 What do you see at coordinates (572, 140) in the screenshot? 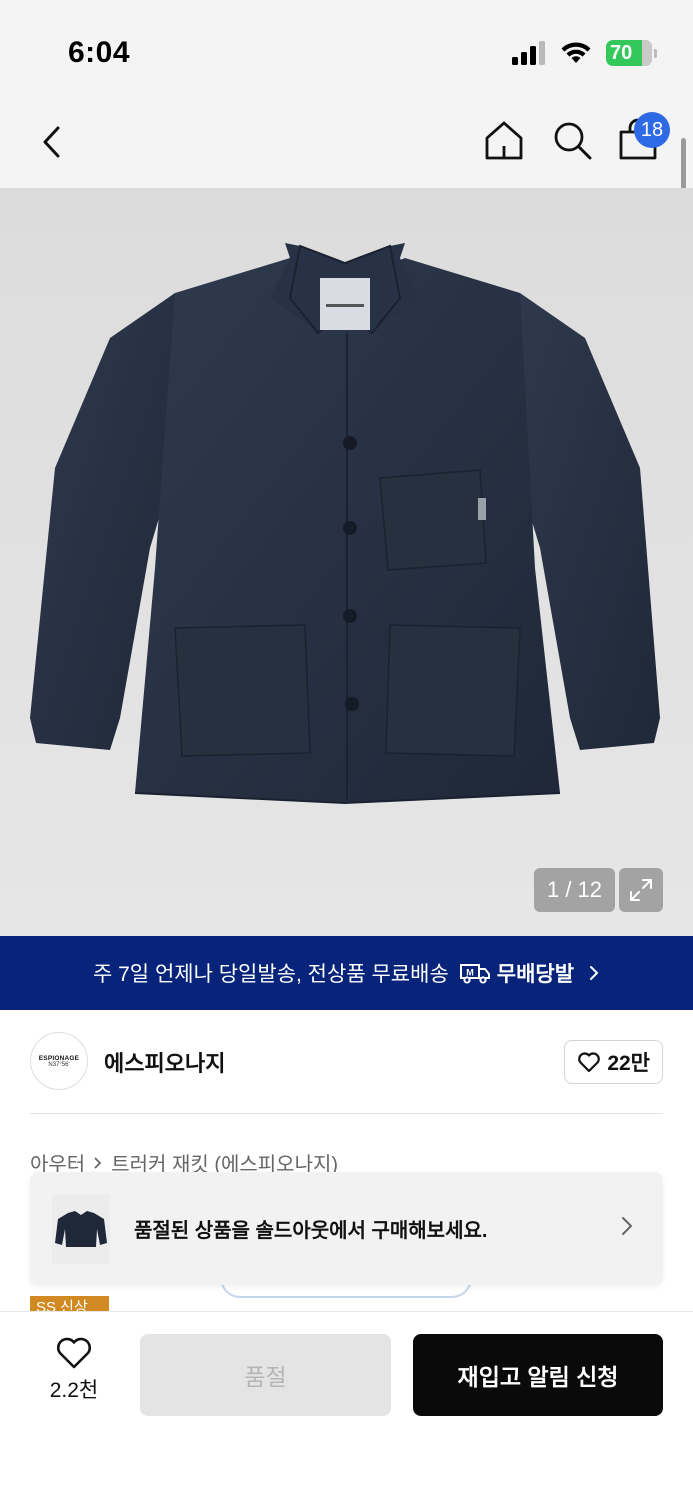
I see `search-icon` at bounding box center [572, 140].